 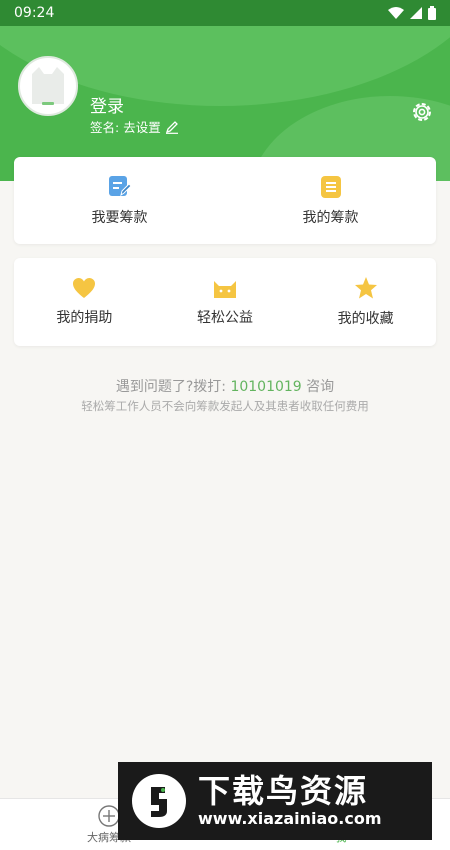 What do you see at coordinates (225, 13) in the screenshot?
I see `status-bar: 09:24` at bounding box center [225, 13].